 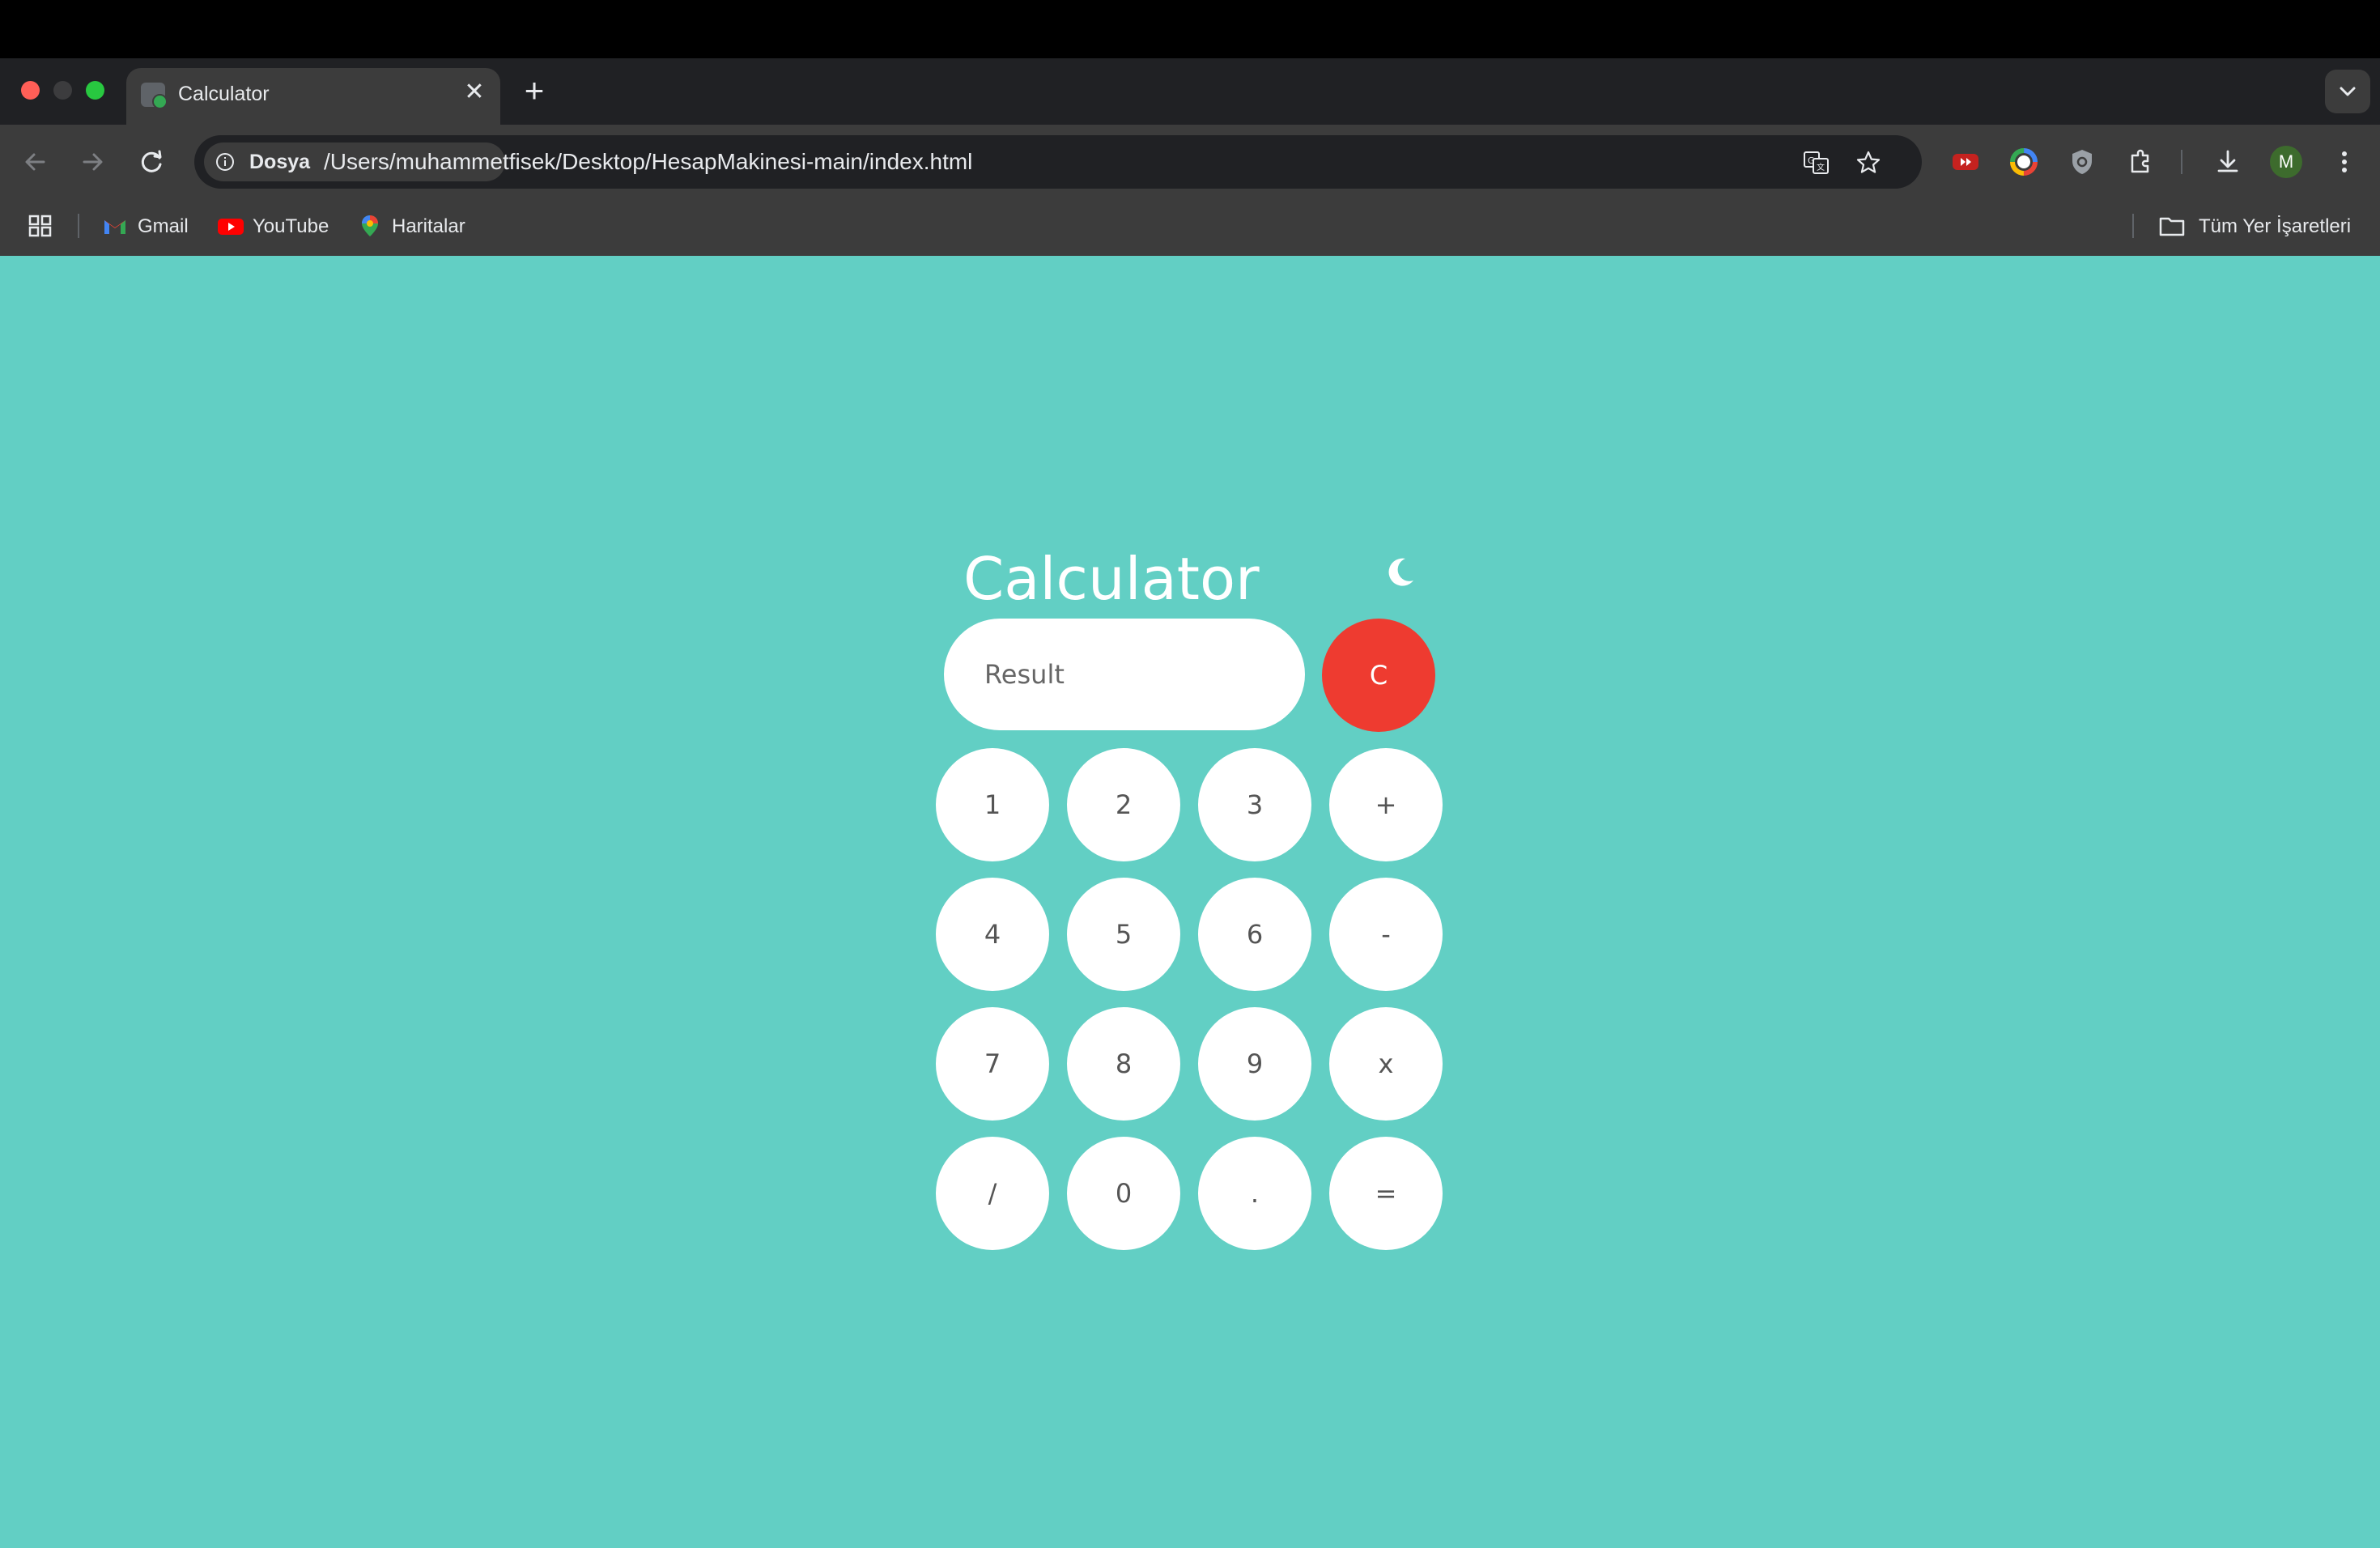 I want to click on key-9-button: 9, so click(x=1254, y=1064).